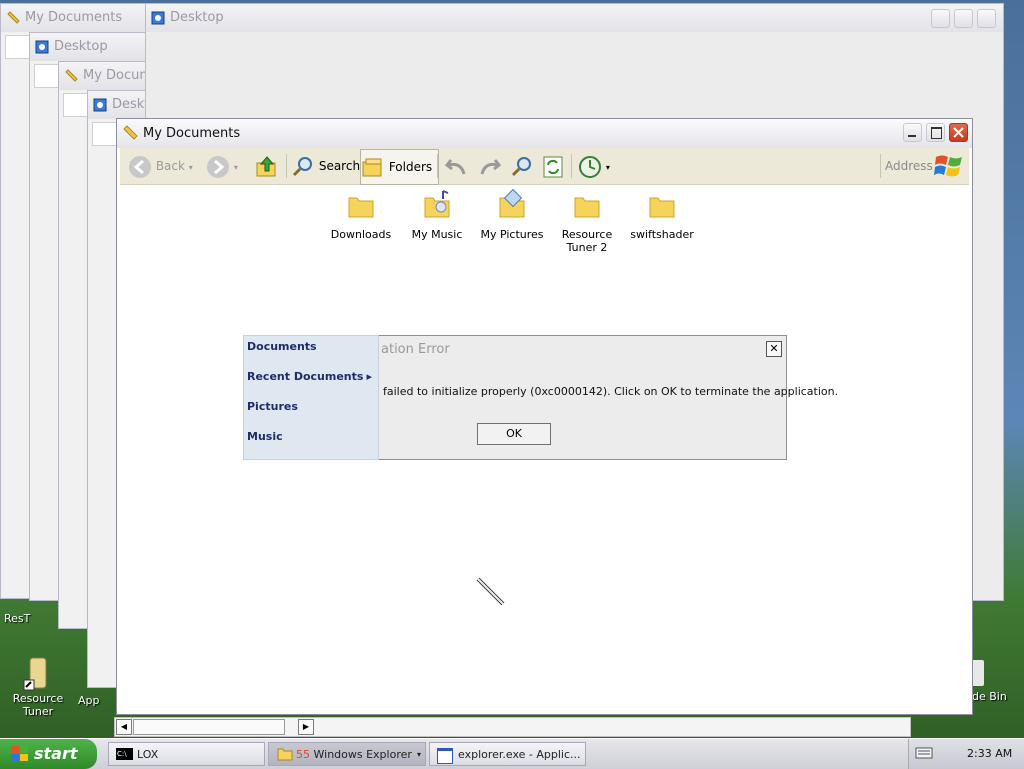 The image size is (1024, 769). Describe the element at coordinates (190, 167) in the screenshot. I see `chevron-down-icon: ▾` at that location.